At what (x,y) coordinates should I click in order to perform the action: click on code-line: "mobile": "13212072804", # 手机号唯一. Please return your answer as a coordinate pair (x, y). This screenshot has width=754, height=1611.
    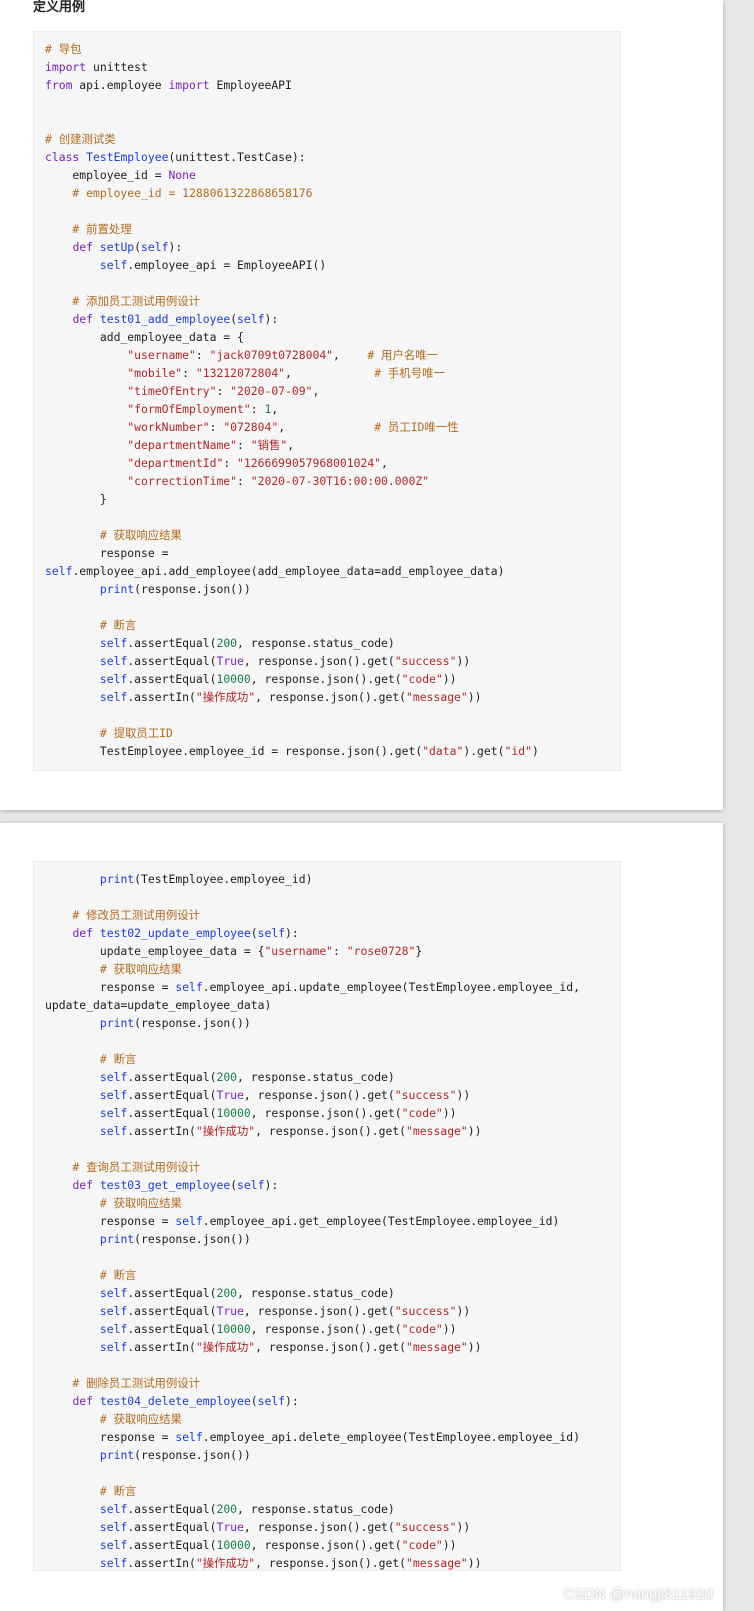
    Looking at the image, I should click on (292, 373).